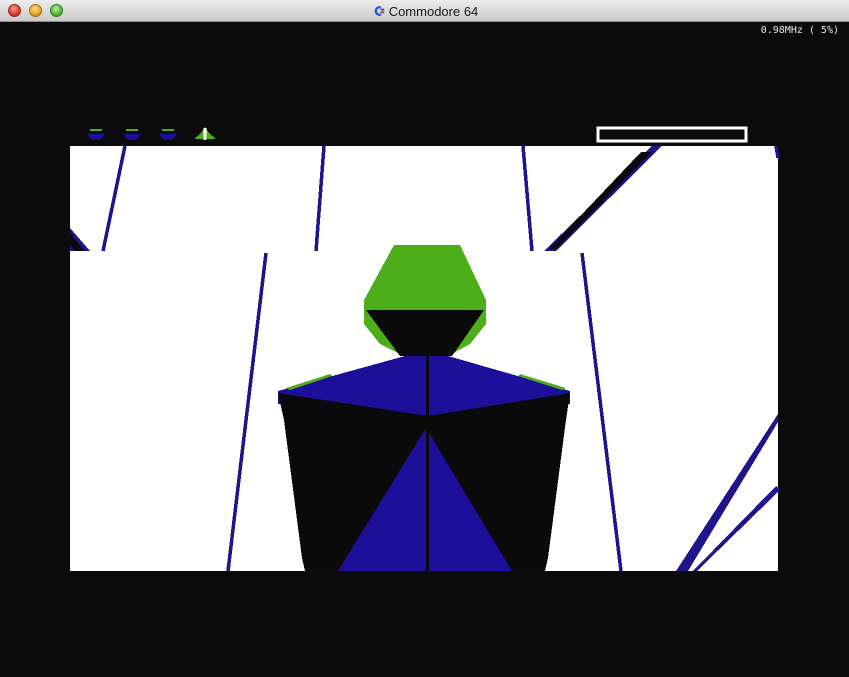 The width and height of the screenshot is (849, 677). What do you see at coordinates (433, 11) in the screenshot?
I see `window-title-text: Commodore 64` at bounding box center [433, 11].